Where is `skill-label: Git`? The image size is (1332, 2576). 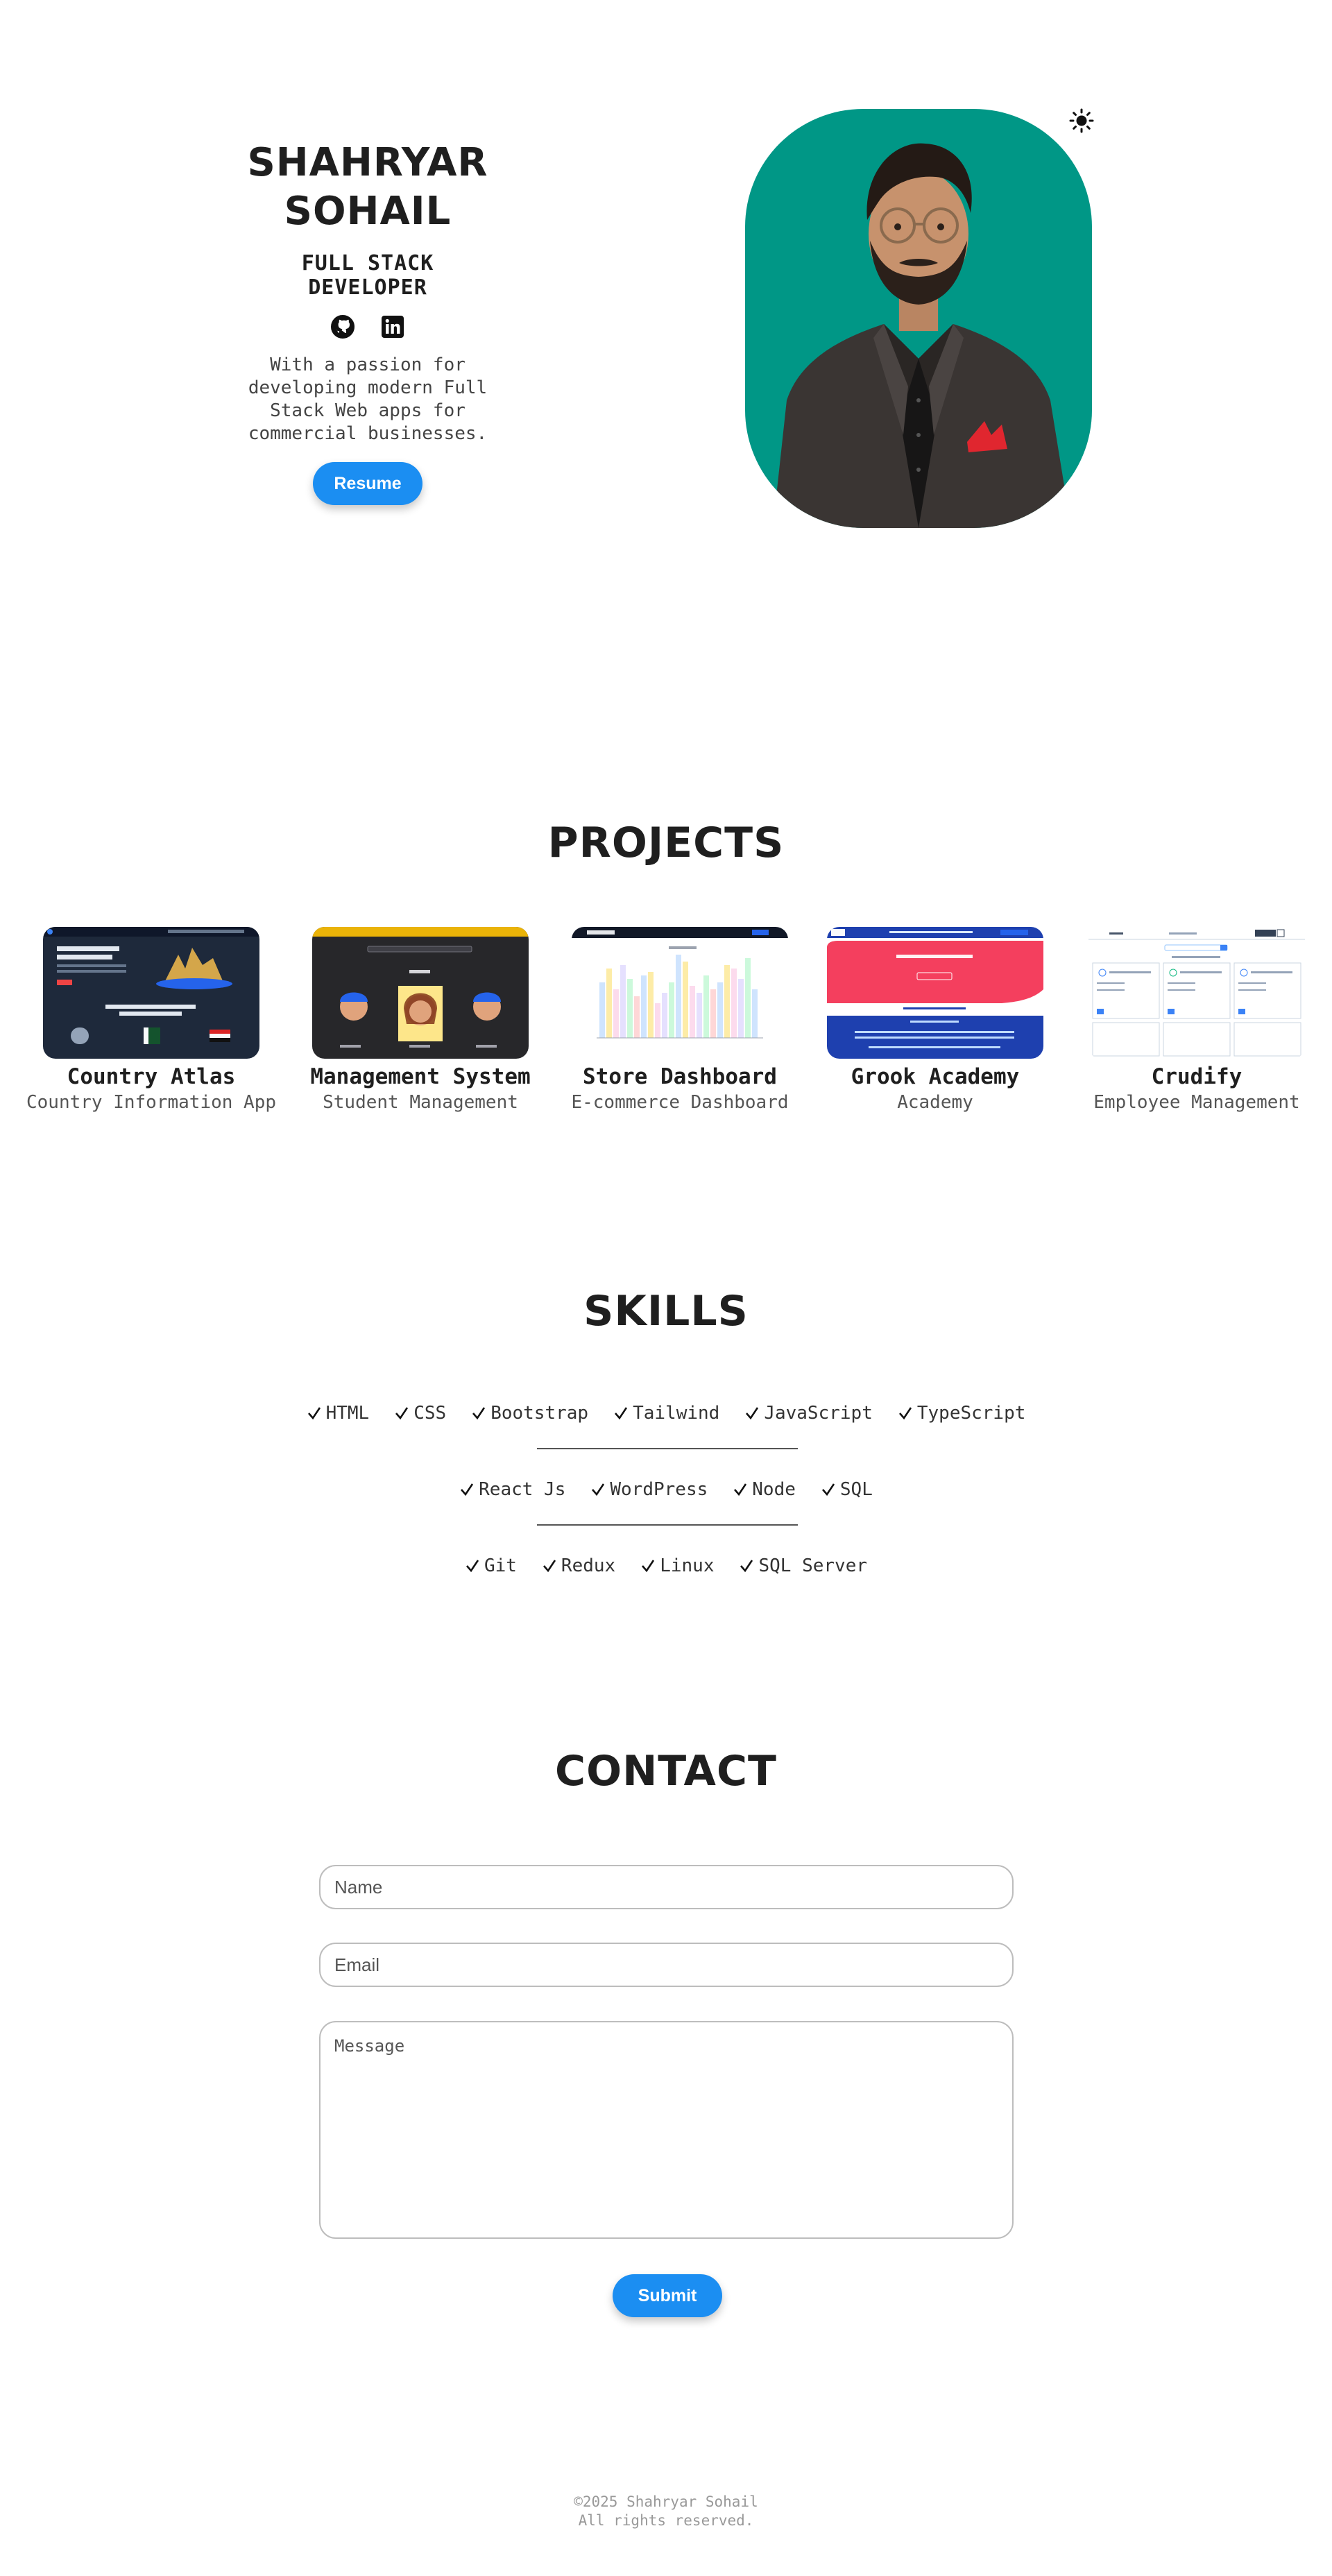 skill-label: Git is located at coordinates (500, 1565).